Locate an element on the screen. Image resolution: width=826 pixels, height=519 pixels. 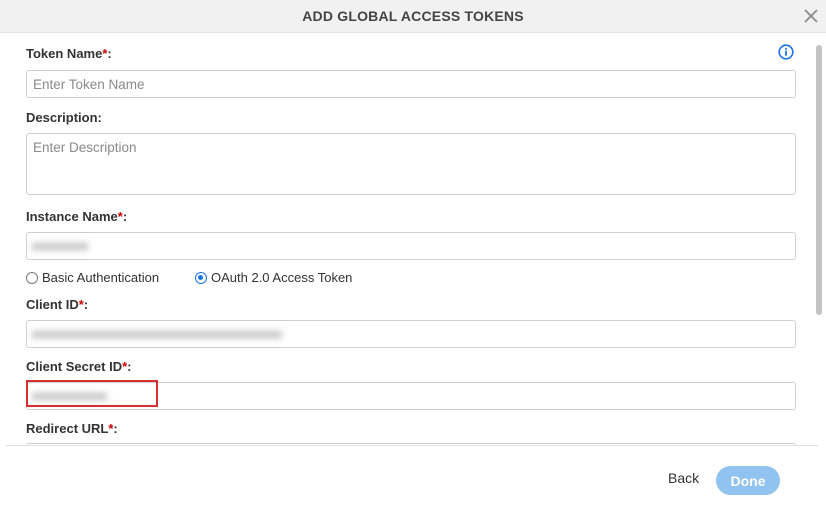
dialog-title: ADD GLOBAL ACCESS TOKENS is located at coordinates (413, 16).